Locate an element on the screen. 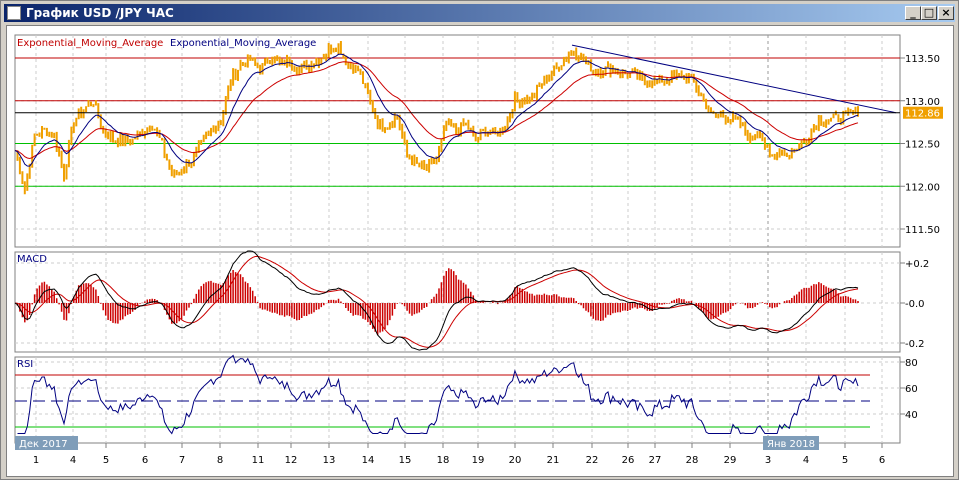  x-tick-label: 26 is located at coordinates (628, 460).